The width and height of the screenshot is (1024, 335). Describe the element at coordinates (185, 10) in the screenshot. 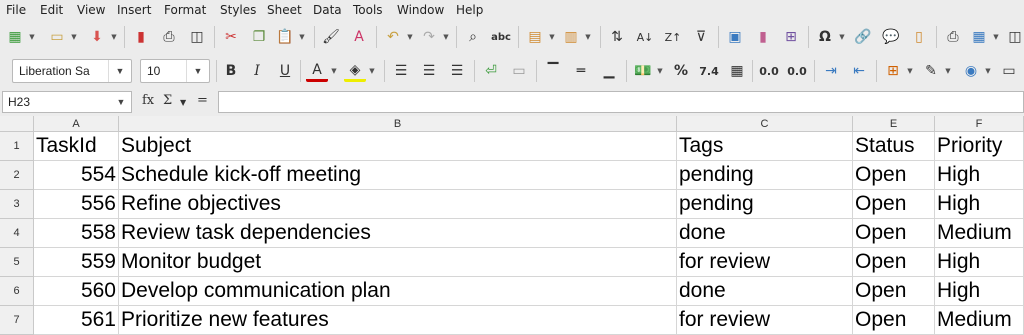

I see `menu-format: Format` at that location.